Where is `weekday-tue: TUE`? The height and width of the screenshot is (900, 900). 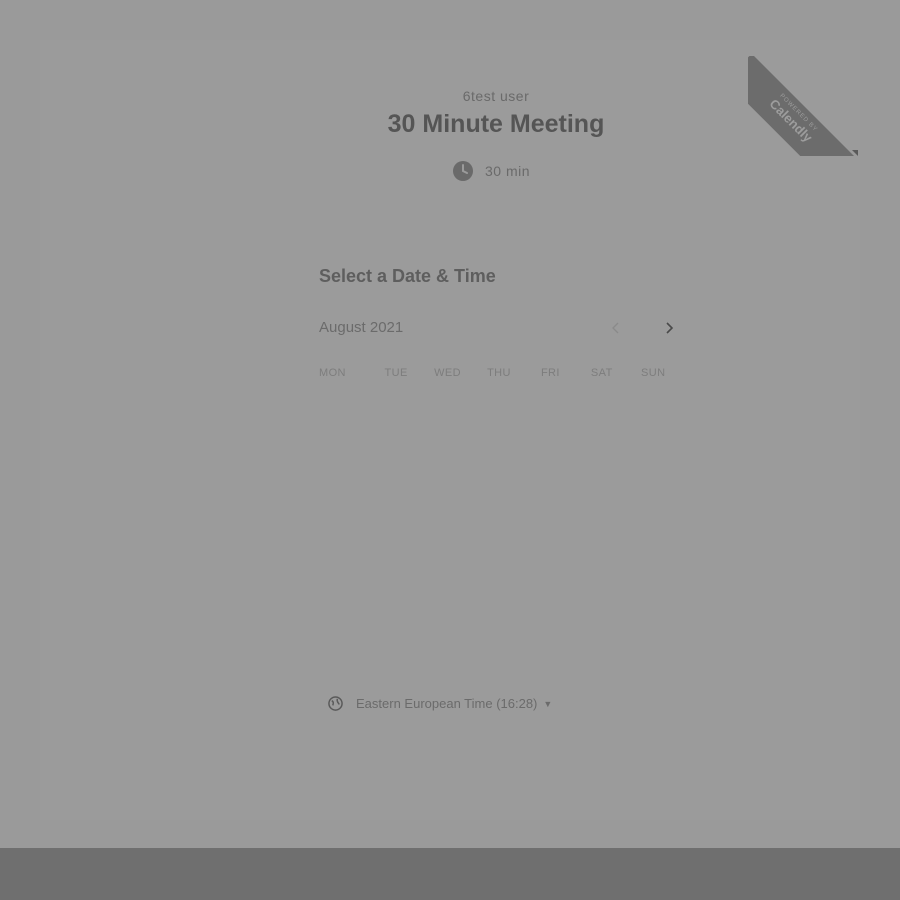 weekday-tue: TUE is located at coordinates (396, 373).